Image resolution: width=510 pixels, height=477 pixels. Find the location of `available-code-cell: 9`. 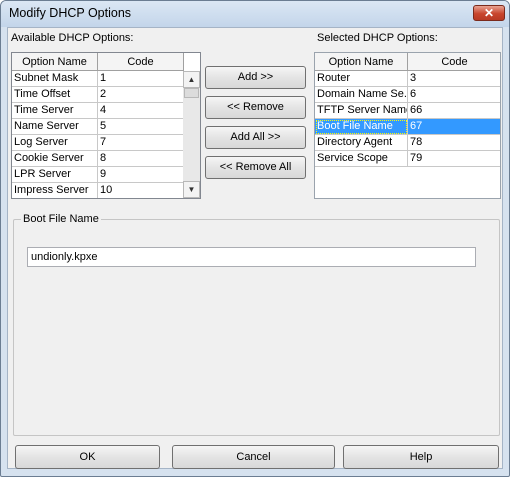

available-code-cell: 9 is located at coordinates (141, 175).